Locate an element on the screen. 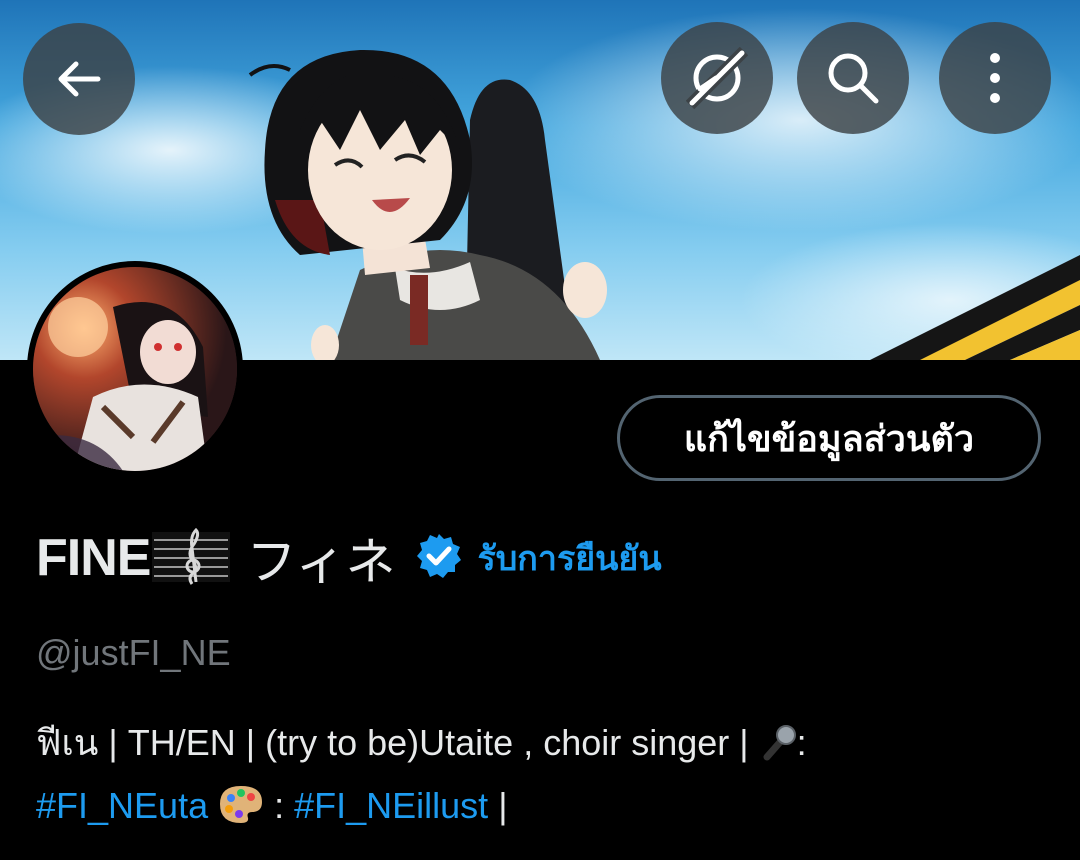  more-vertical-icon is located at coordinates (995, 78).